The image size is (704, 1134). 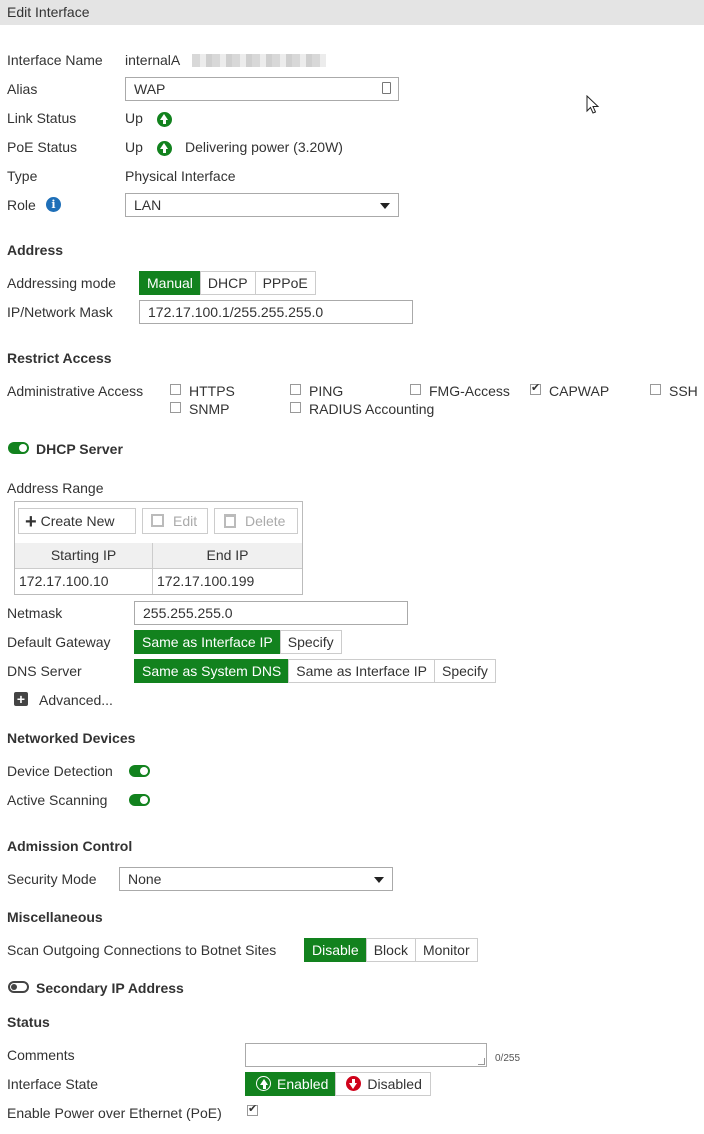 I want to click on gateway-same-as-interface-button: Same as Interface IP, so click(x=207, y=642).